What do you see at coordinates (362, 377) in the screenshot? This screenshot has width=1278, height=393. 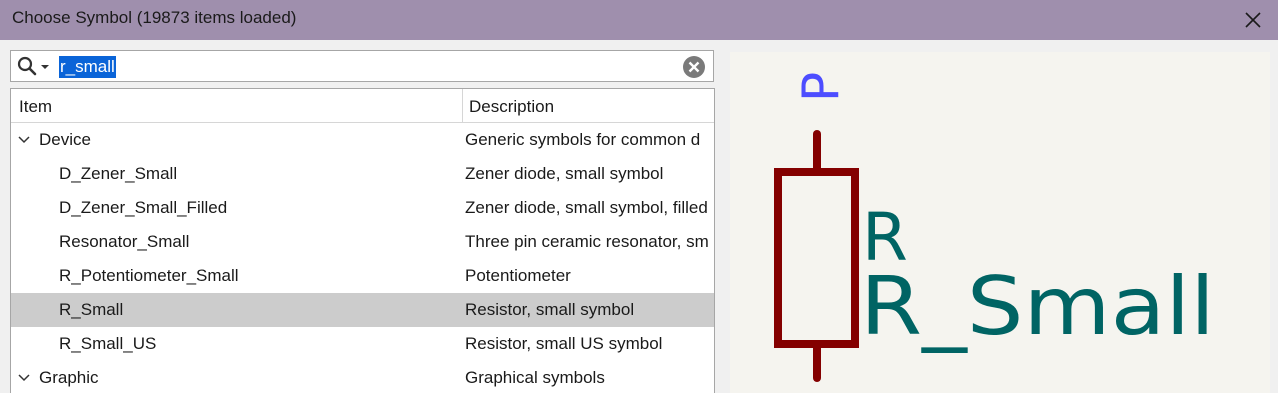 I see `tree-row-graphic: Graphic Graphical symbols` at bounding box center [362, 377].